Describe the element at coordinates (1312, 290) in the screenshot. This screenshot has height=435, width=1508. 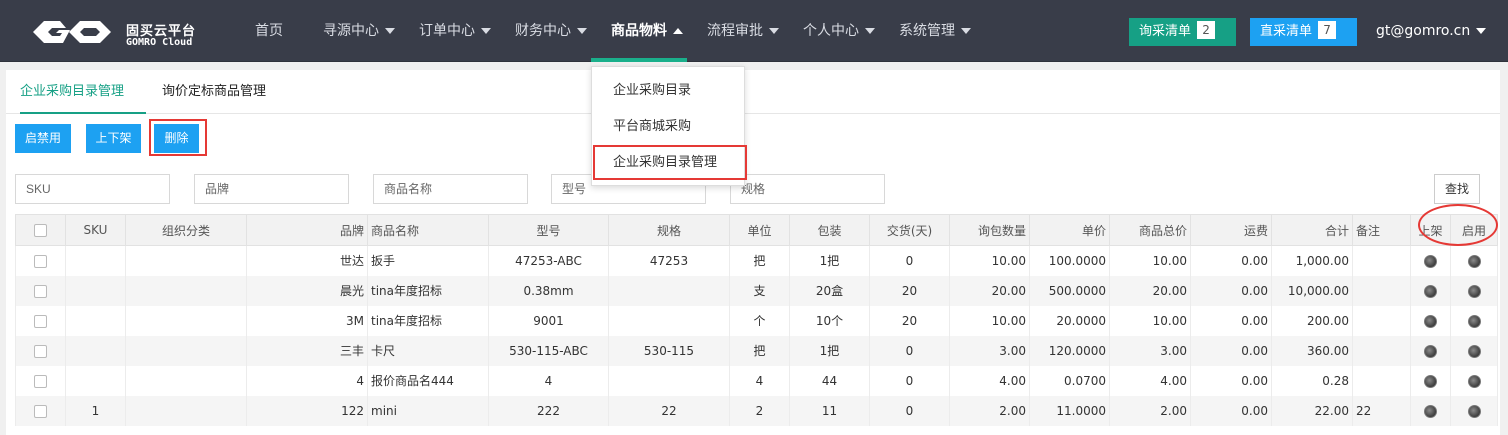
I see `total-cell: 10,000.00` at that location.